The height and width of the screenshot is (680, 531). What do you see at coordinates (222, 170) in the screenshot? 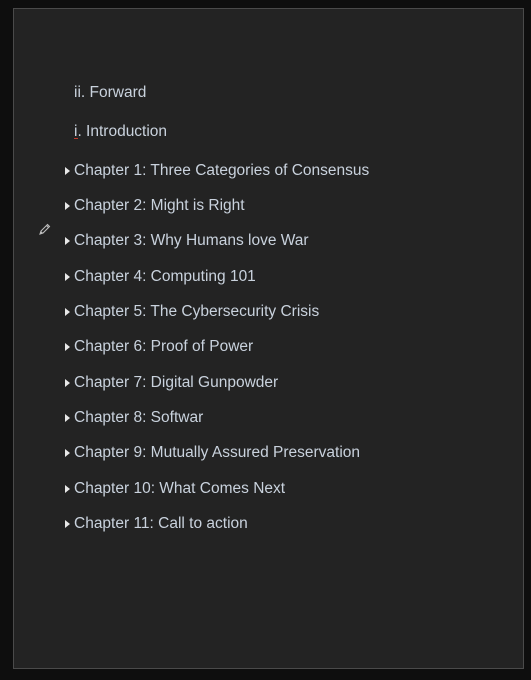
I see `toc-item-label: Chapter 1: Three Categories of Consensus` at bounding box center [222, 170].